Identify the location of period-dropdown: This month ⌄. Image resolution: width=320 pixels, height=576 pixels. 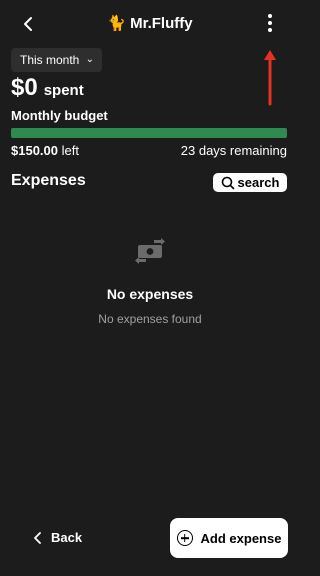
(56, 60).